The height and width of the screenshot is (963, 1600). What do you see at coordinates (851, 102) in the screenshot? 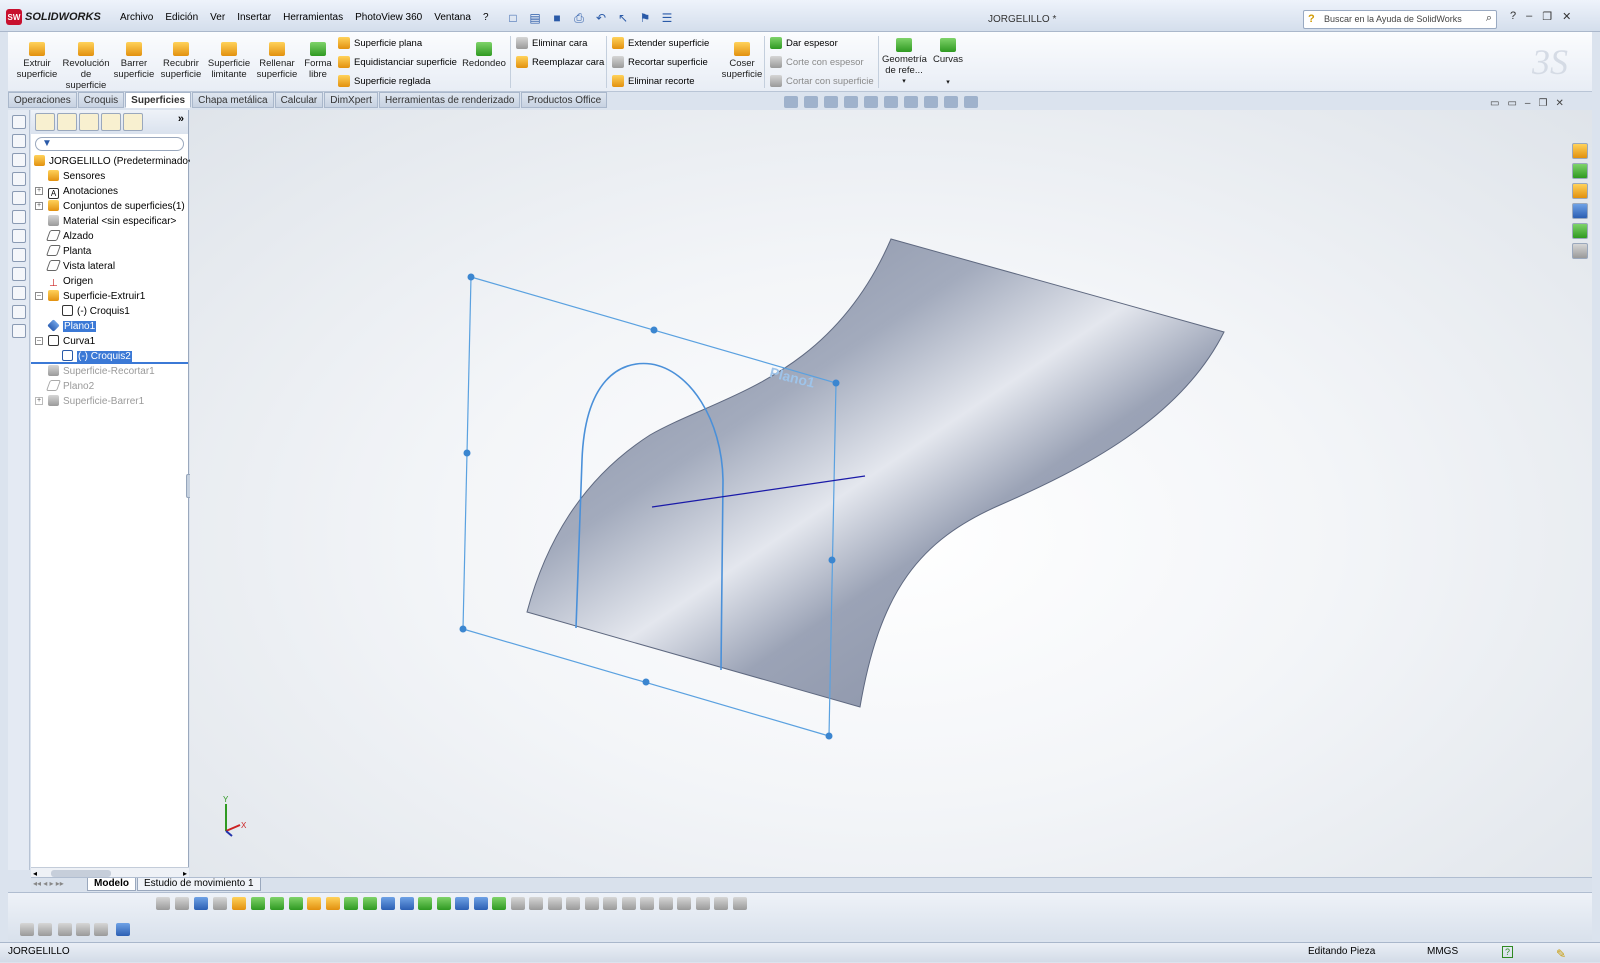
I see `section-view-icon` at bounding box center [851, 102].